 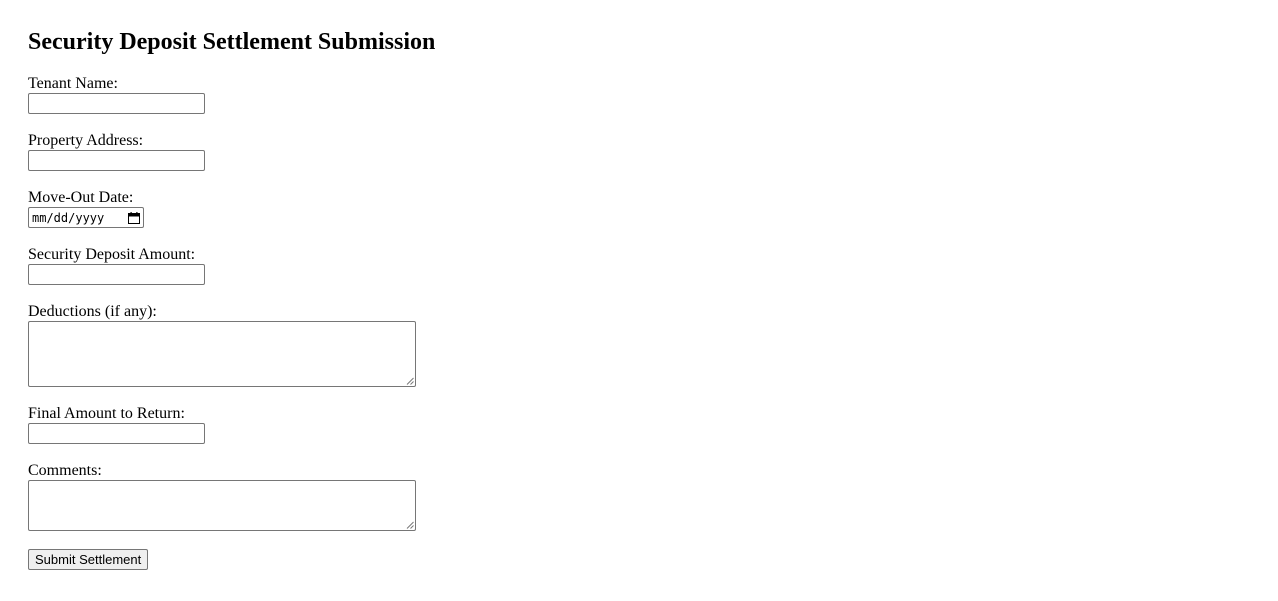 I want to click on move-out-date-input: mm/dd/yyyy, so click(x=86, y=217).